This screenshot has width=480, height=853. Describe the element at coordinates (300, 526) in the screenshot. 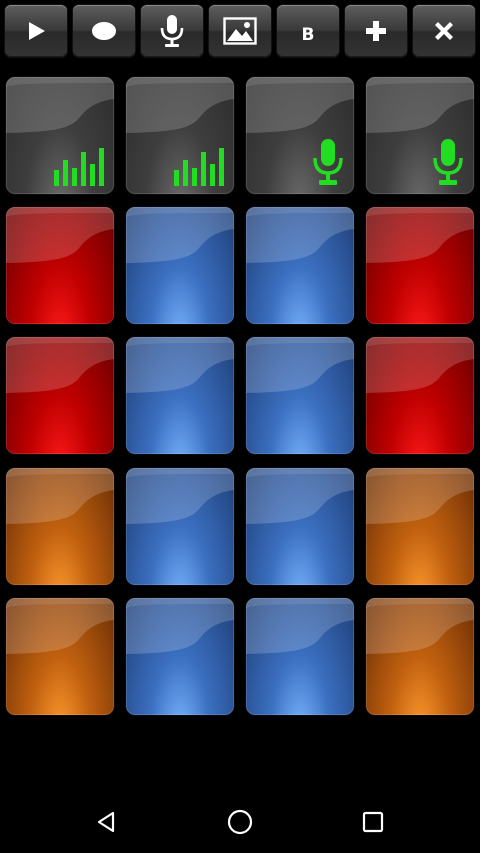

I see `pad-blue-r4c3` at that location.